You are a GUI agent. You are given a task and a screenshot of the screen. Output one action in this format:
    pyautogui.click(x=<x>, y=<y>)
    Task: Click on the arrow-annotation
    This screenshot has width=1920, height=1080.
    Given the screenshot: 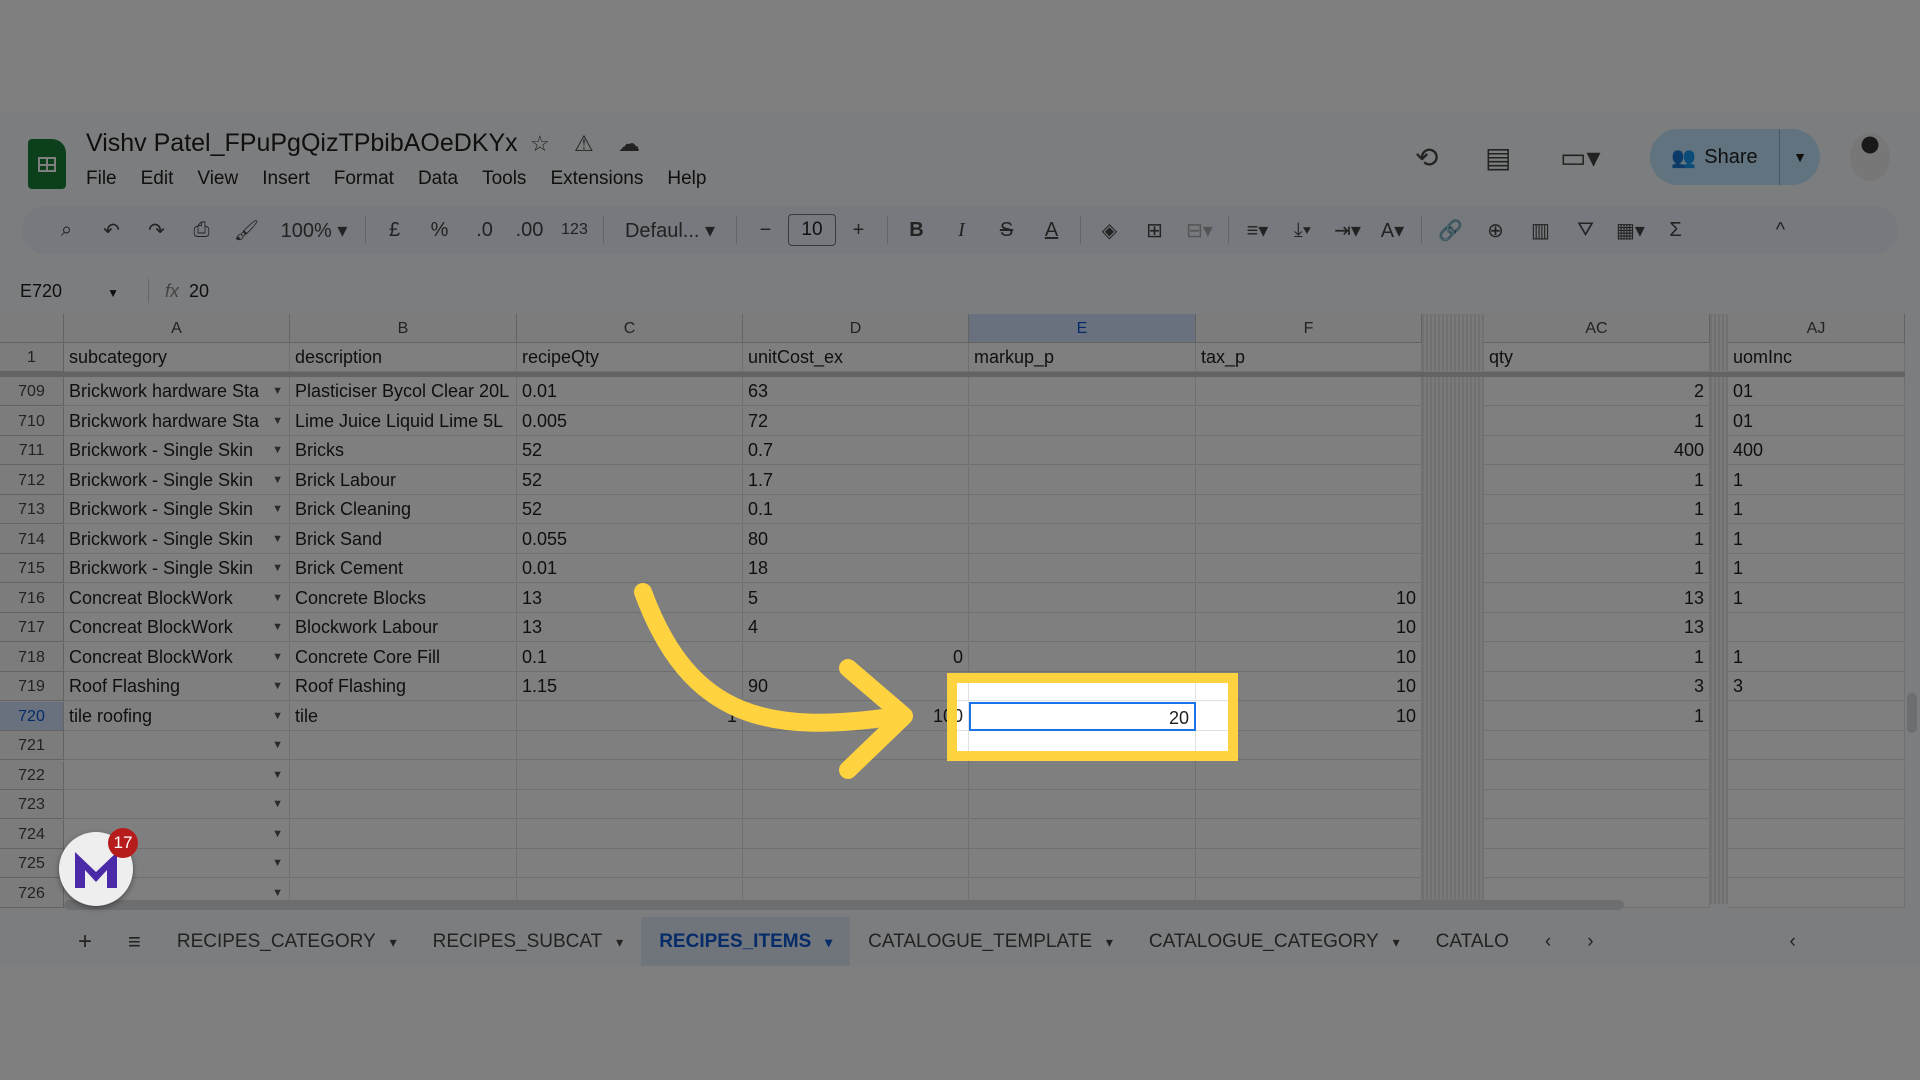 What is the action you would take?
    pyautogui.click(x=773, y=681)
    